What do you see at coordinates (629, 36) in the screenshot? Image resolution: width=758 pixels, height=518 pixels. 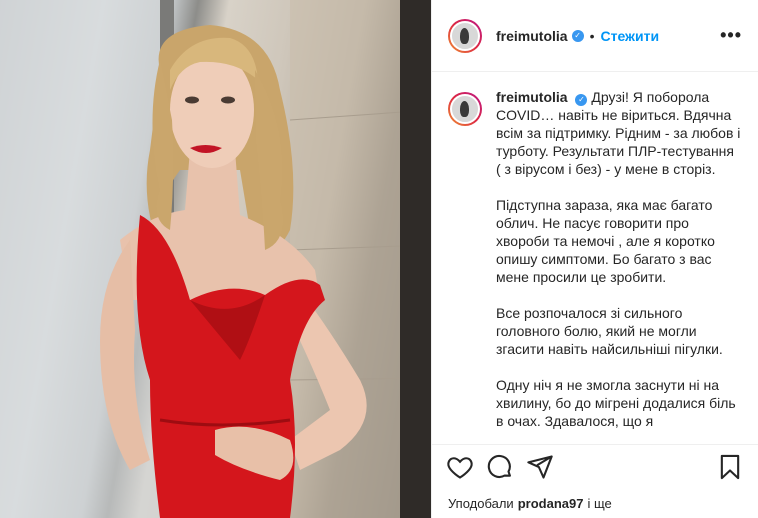 I see `follow-button: Стежити` at bounding box center [629, 36].